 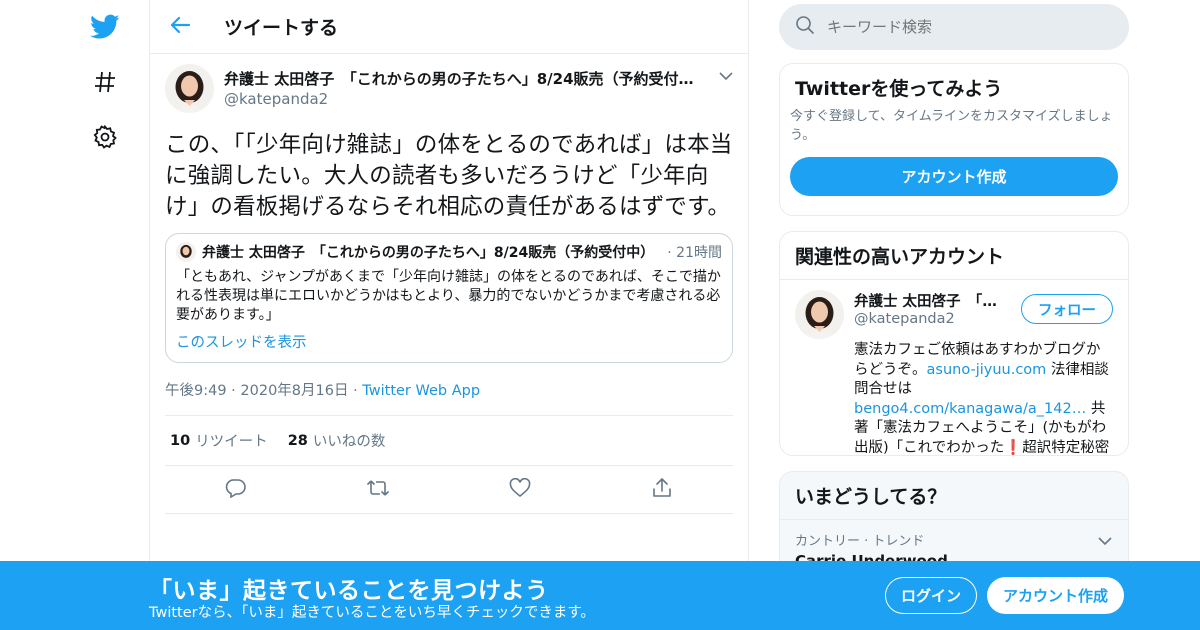 I want to click on retweet-label: リツイート, so click(x=231, y=440).